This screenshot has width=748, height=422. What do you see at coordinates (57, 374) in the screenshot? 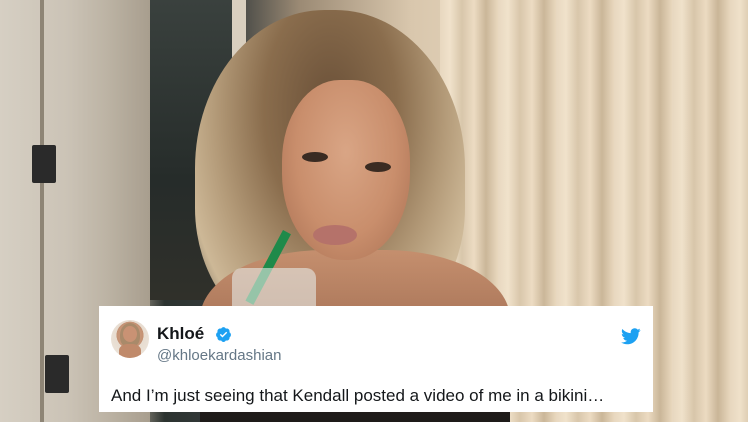
I see `door-hinge-bottom` at bounding box center [57, 374].